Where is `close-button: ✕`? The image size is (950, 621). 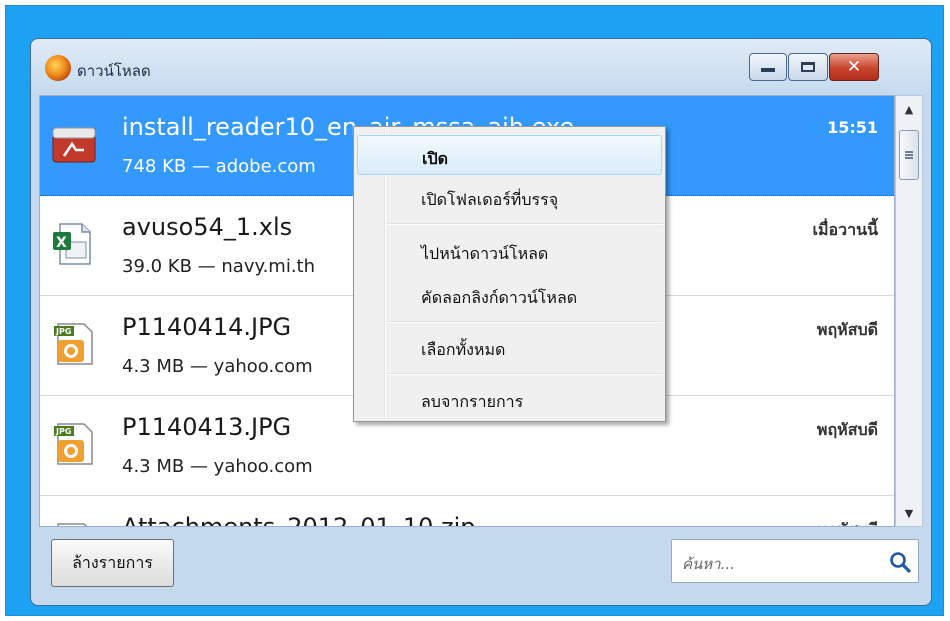
close-button: ✕ is located at coordinates (854, 67).